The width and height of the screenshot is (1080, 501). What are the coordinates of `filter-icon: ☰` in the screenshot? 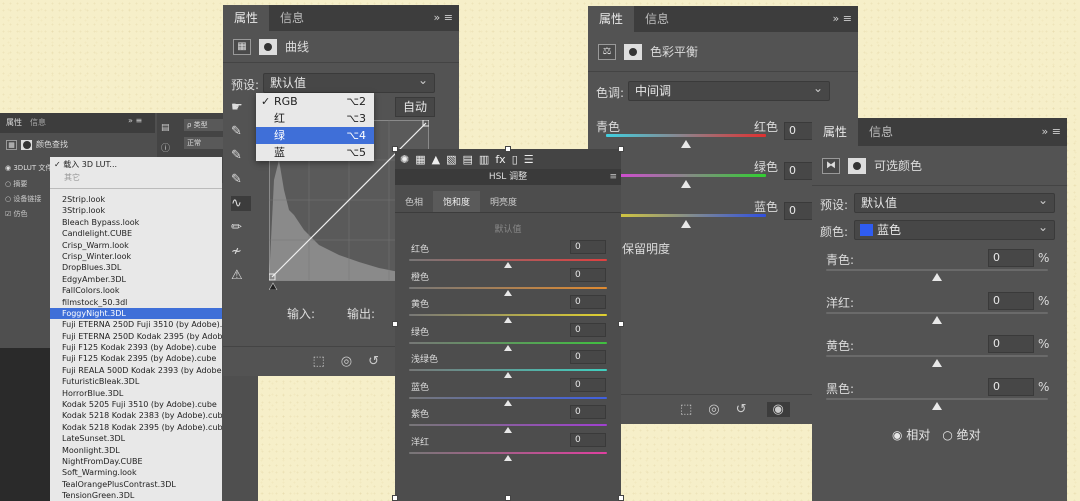 It's located at (529, 159).